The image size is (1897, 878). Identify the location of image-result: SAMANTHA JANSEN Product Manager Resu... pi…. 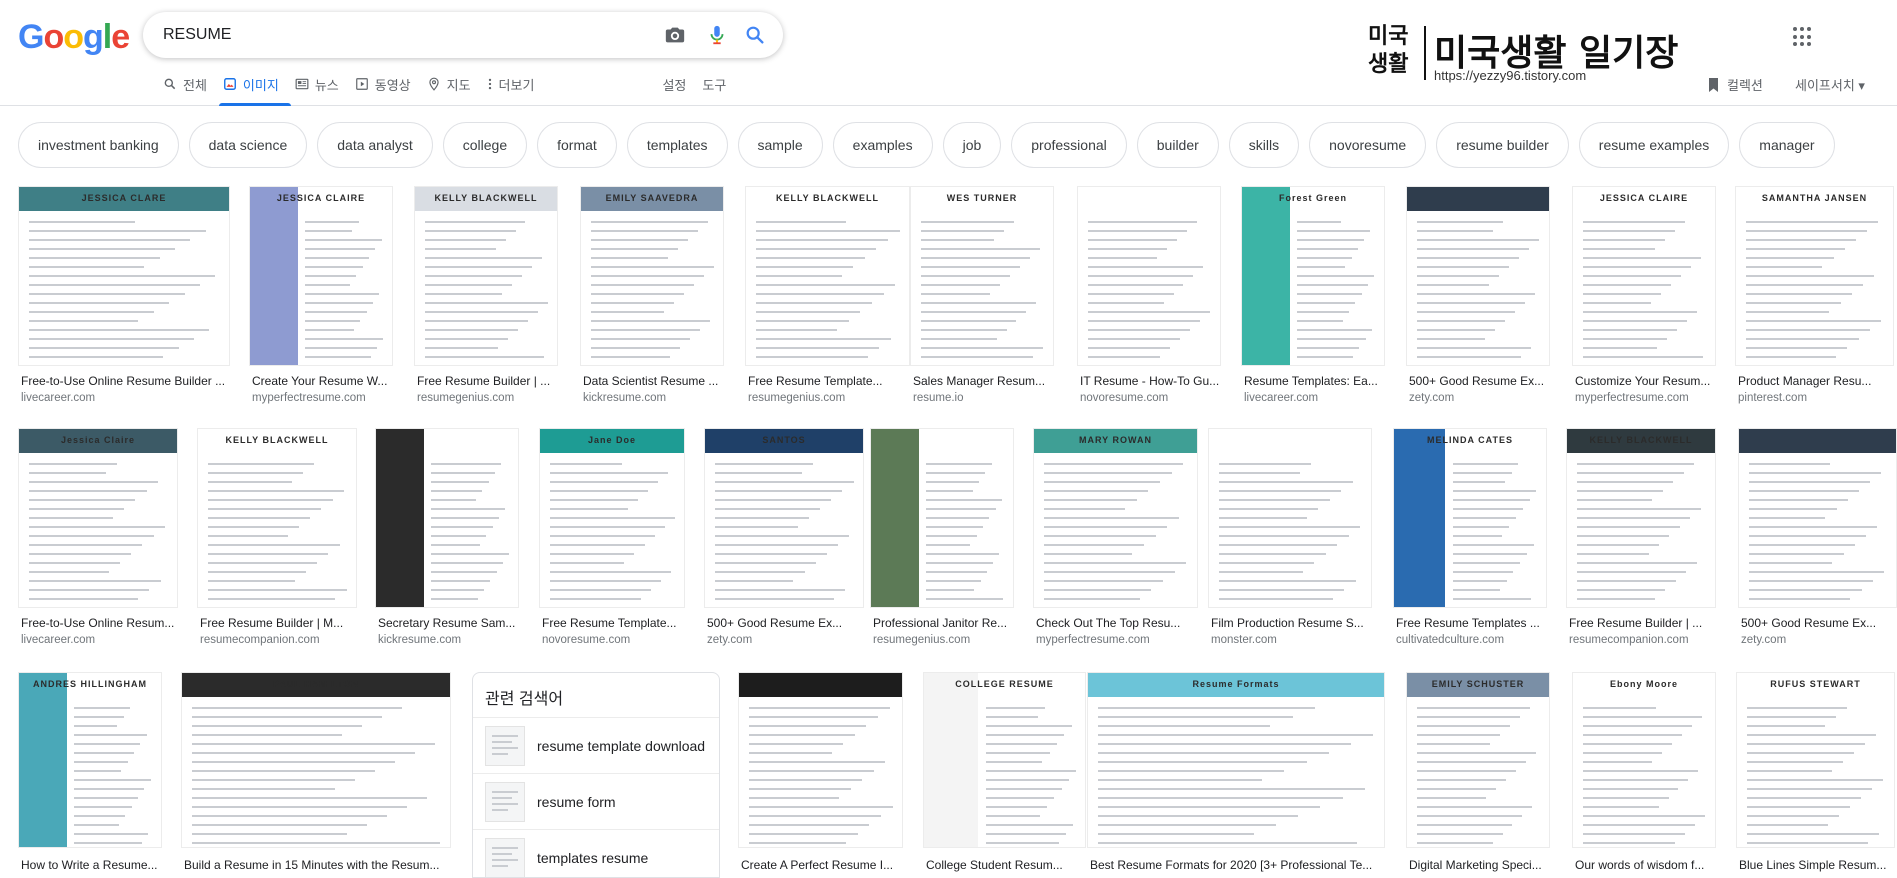
(1814, 297).